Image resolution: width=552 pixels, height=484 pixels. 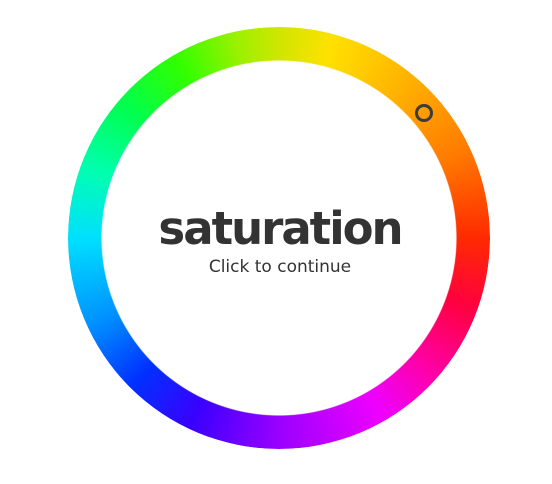 I want to click on mode-title: saturation, so click(x=280, y=228).